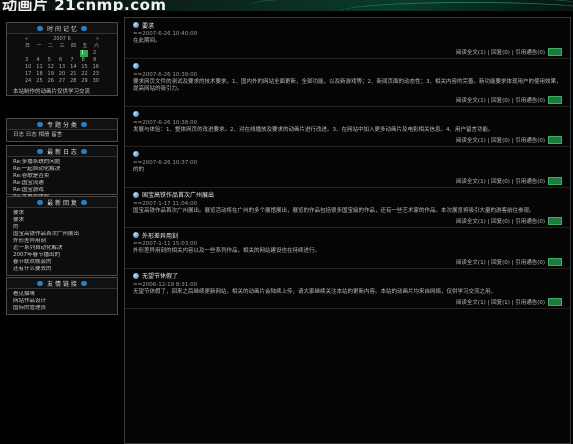  I want to click on calendar-day: 11, so click(39, 67).